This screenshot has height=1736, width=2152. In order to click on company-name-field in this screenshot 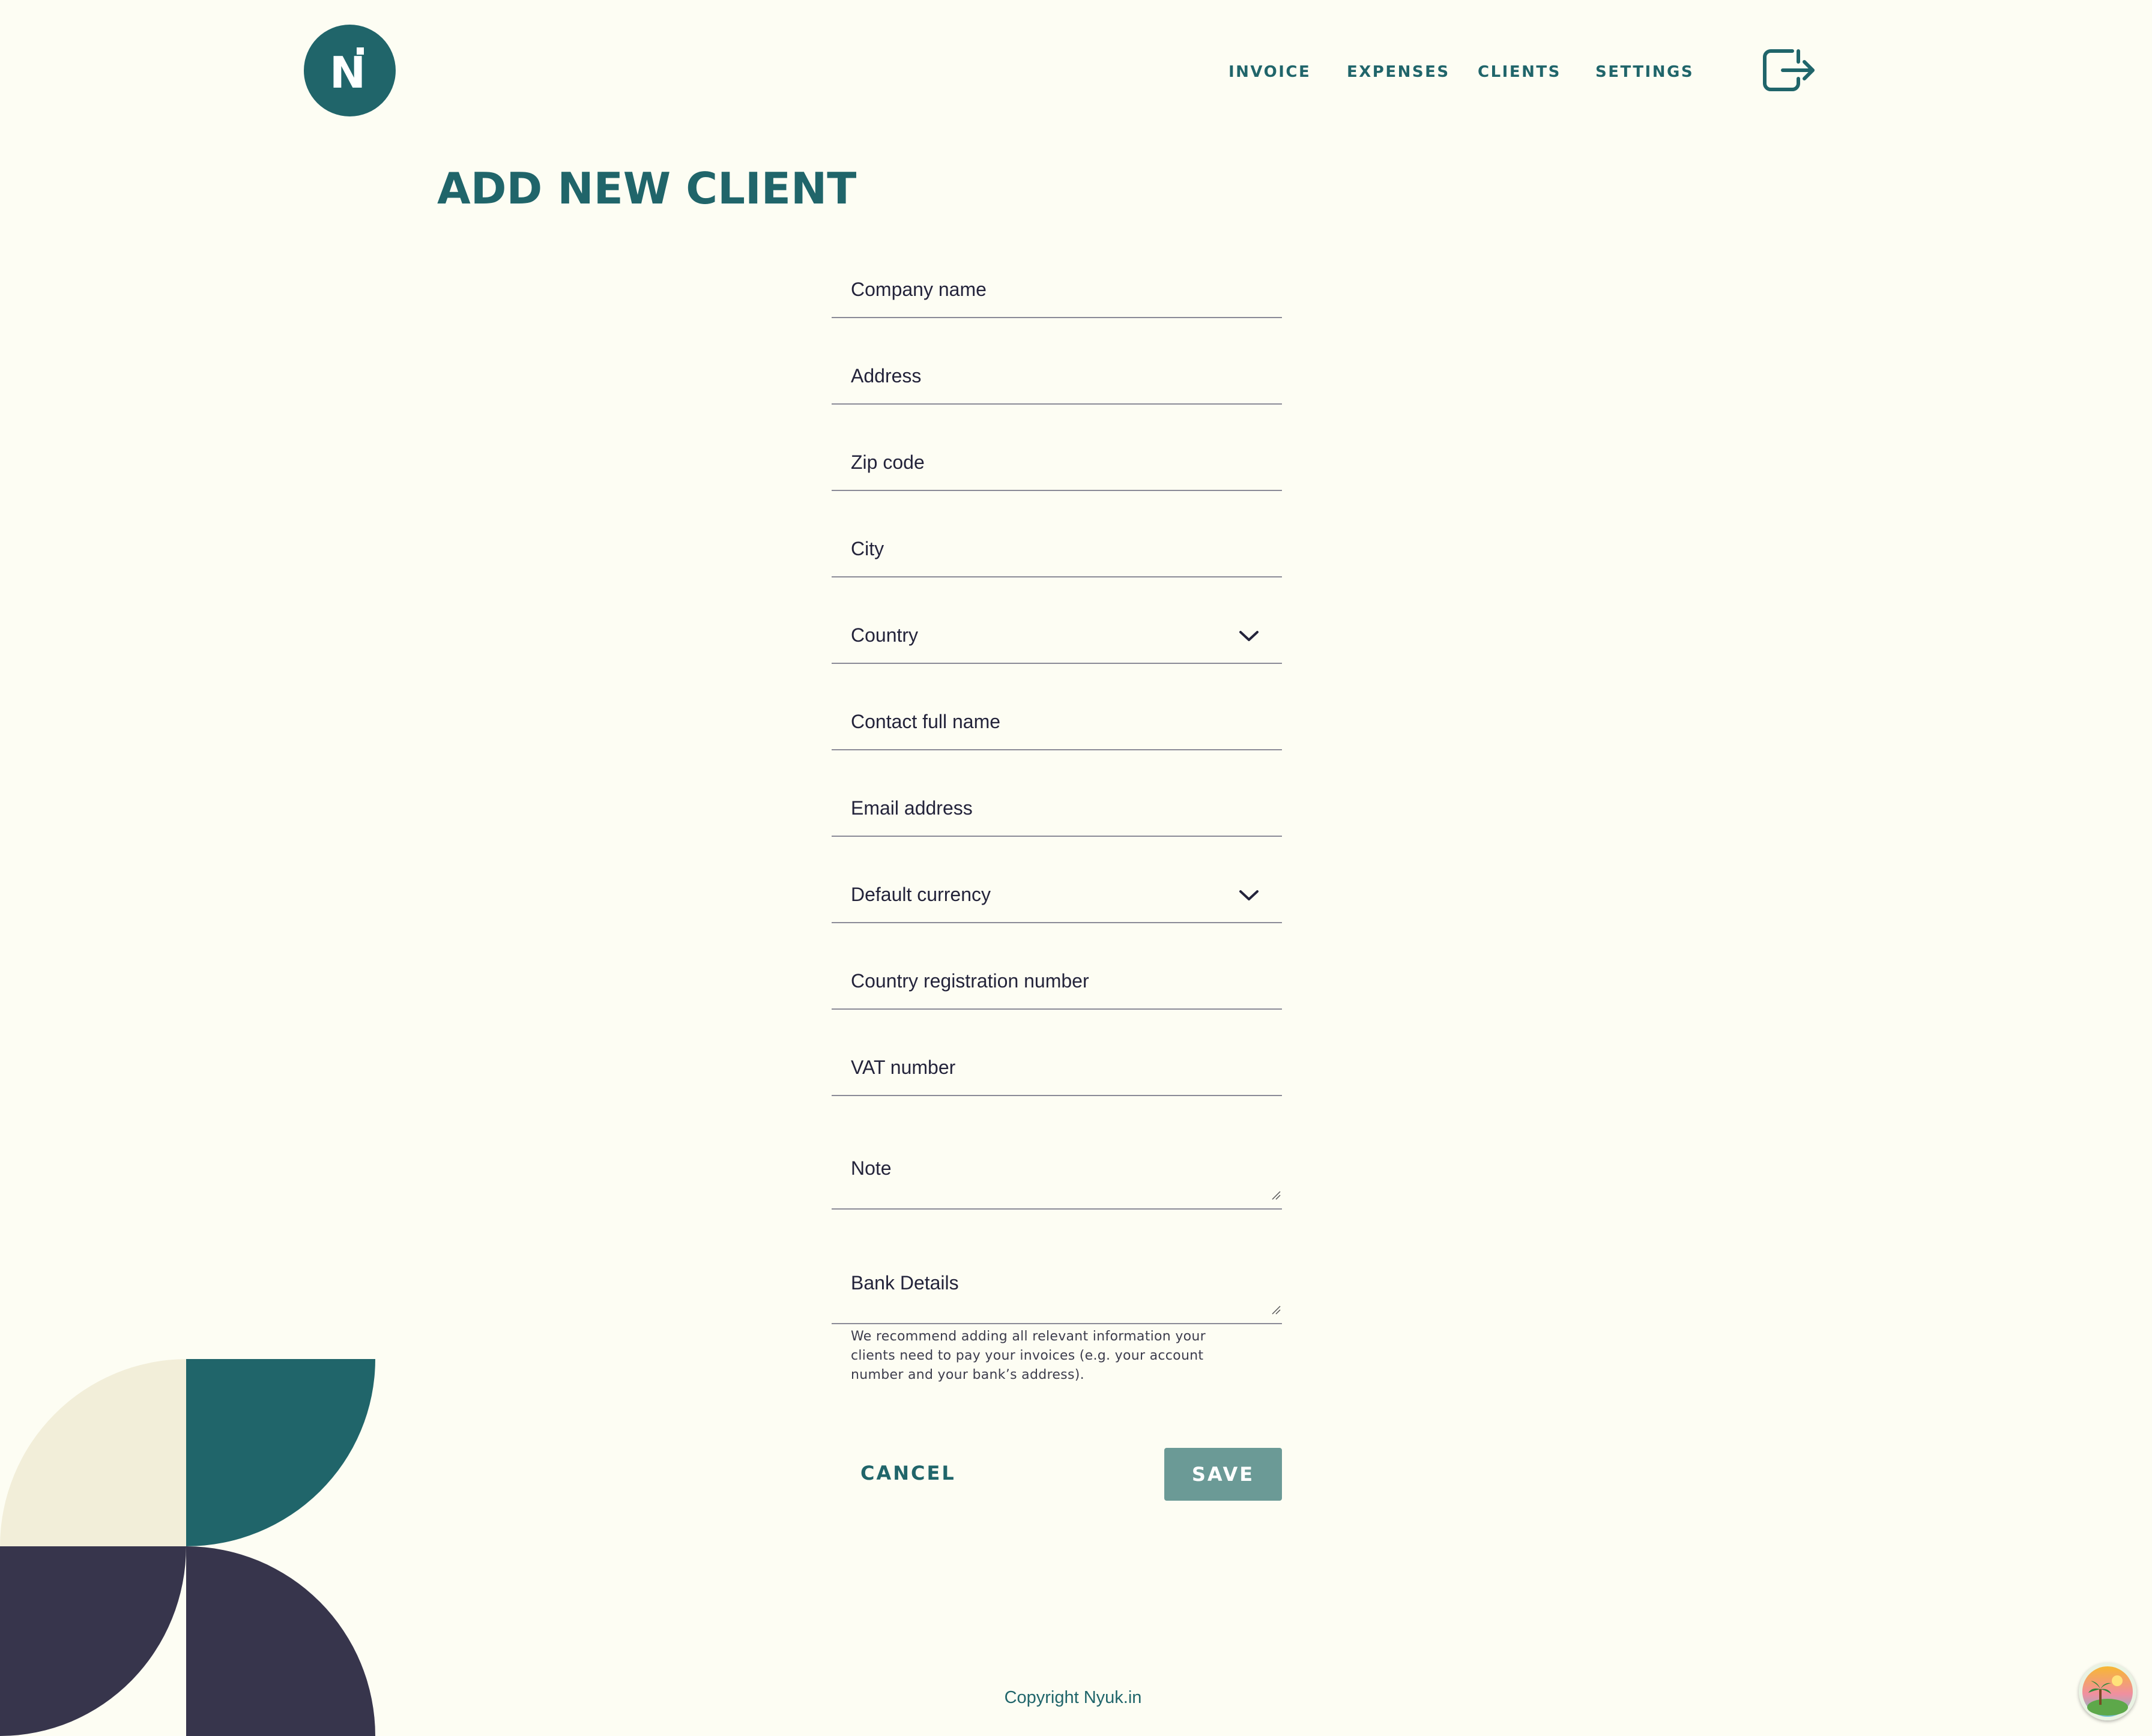, I will do `click(1057, 291)`.